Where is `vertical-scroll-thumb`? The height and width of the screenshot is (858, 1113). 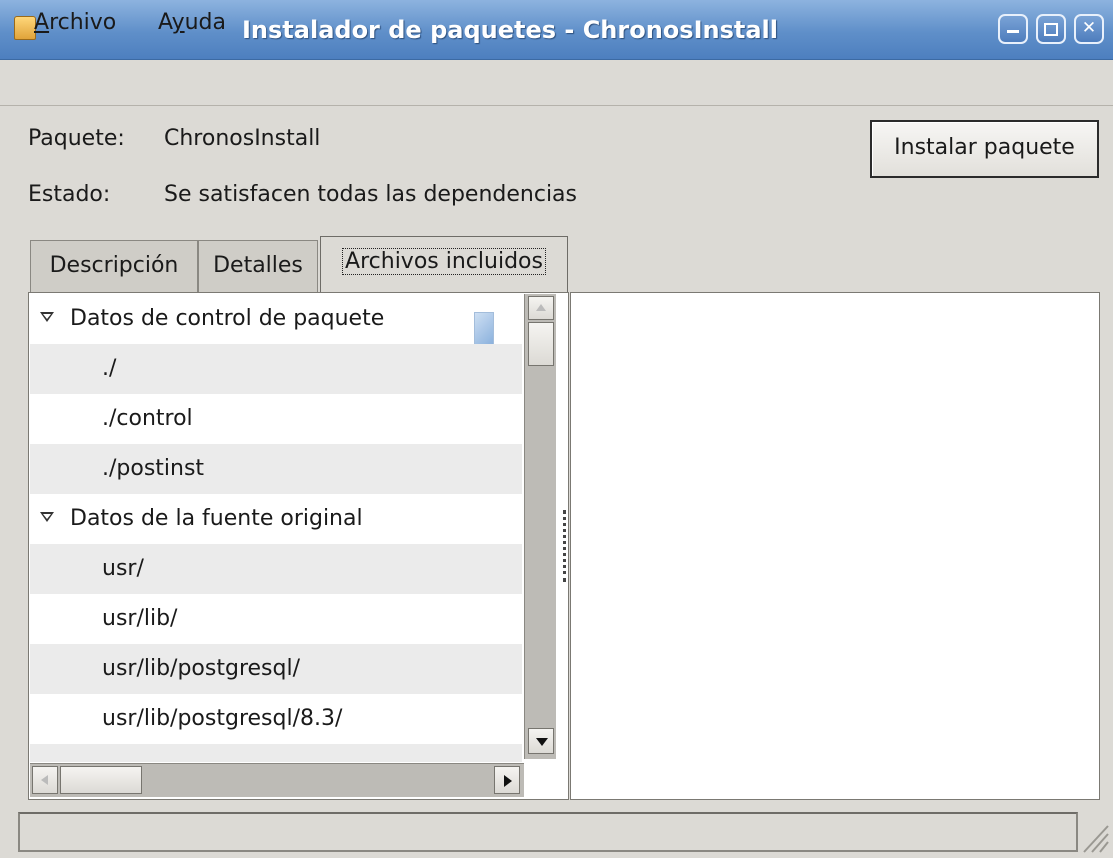 vertical-scroll-thumb is located at coordinates (541, 344).